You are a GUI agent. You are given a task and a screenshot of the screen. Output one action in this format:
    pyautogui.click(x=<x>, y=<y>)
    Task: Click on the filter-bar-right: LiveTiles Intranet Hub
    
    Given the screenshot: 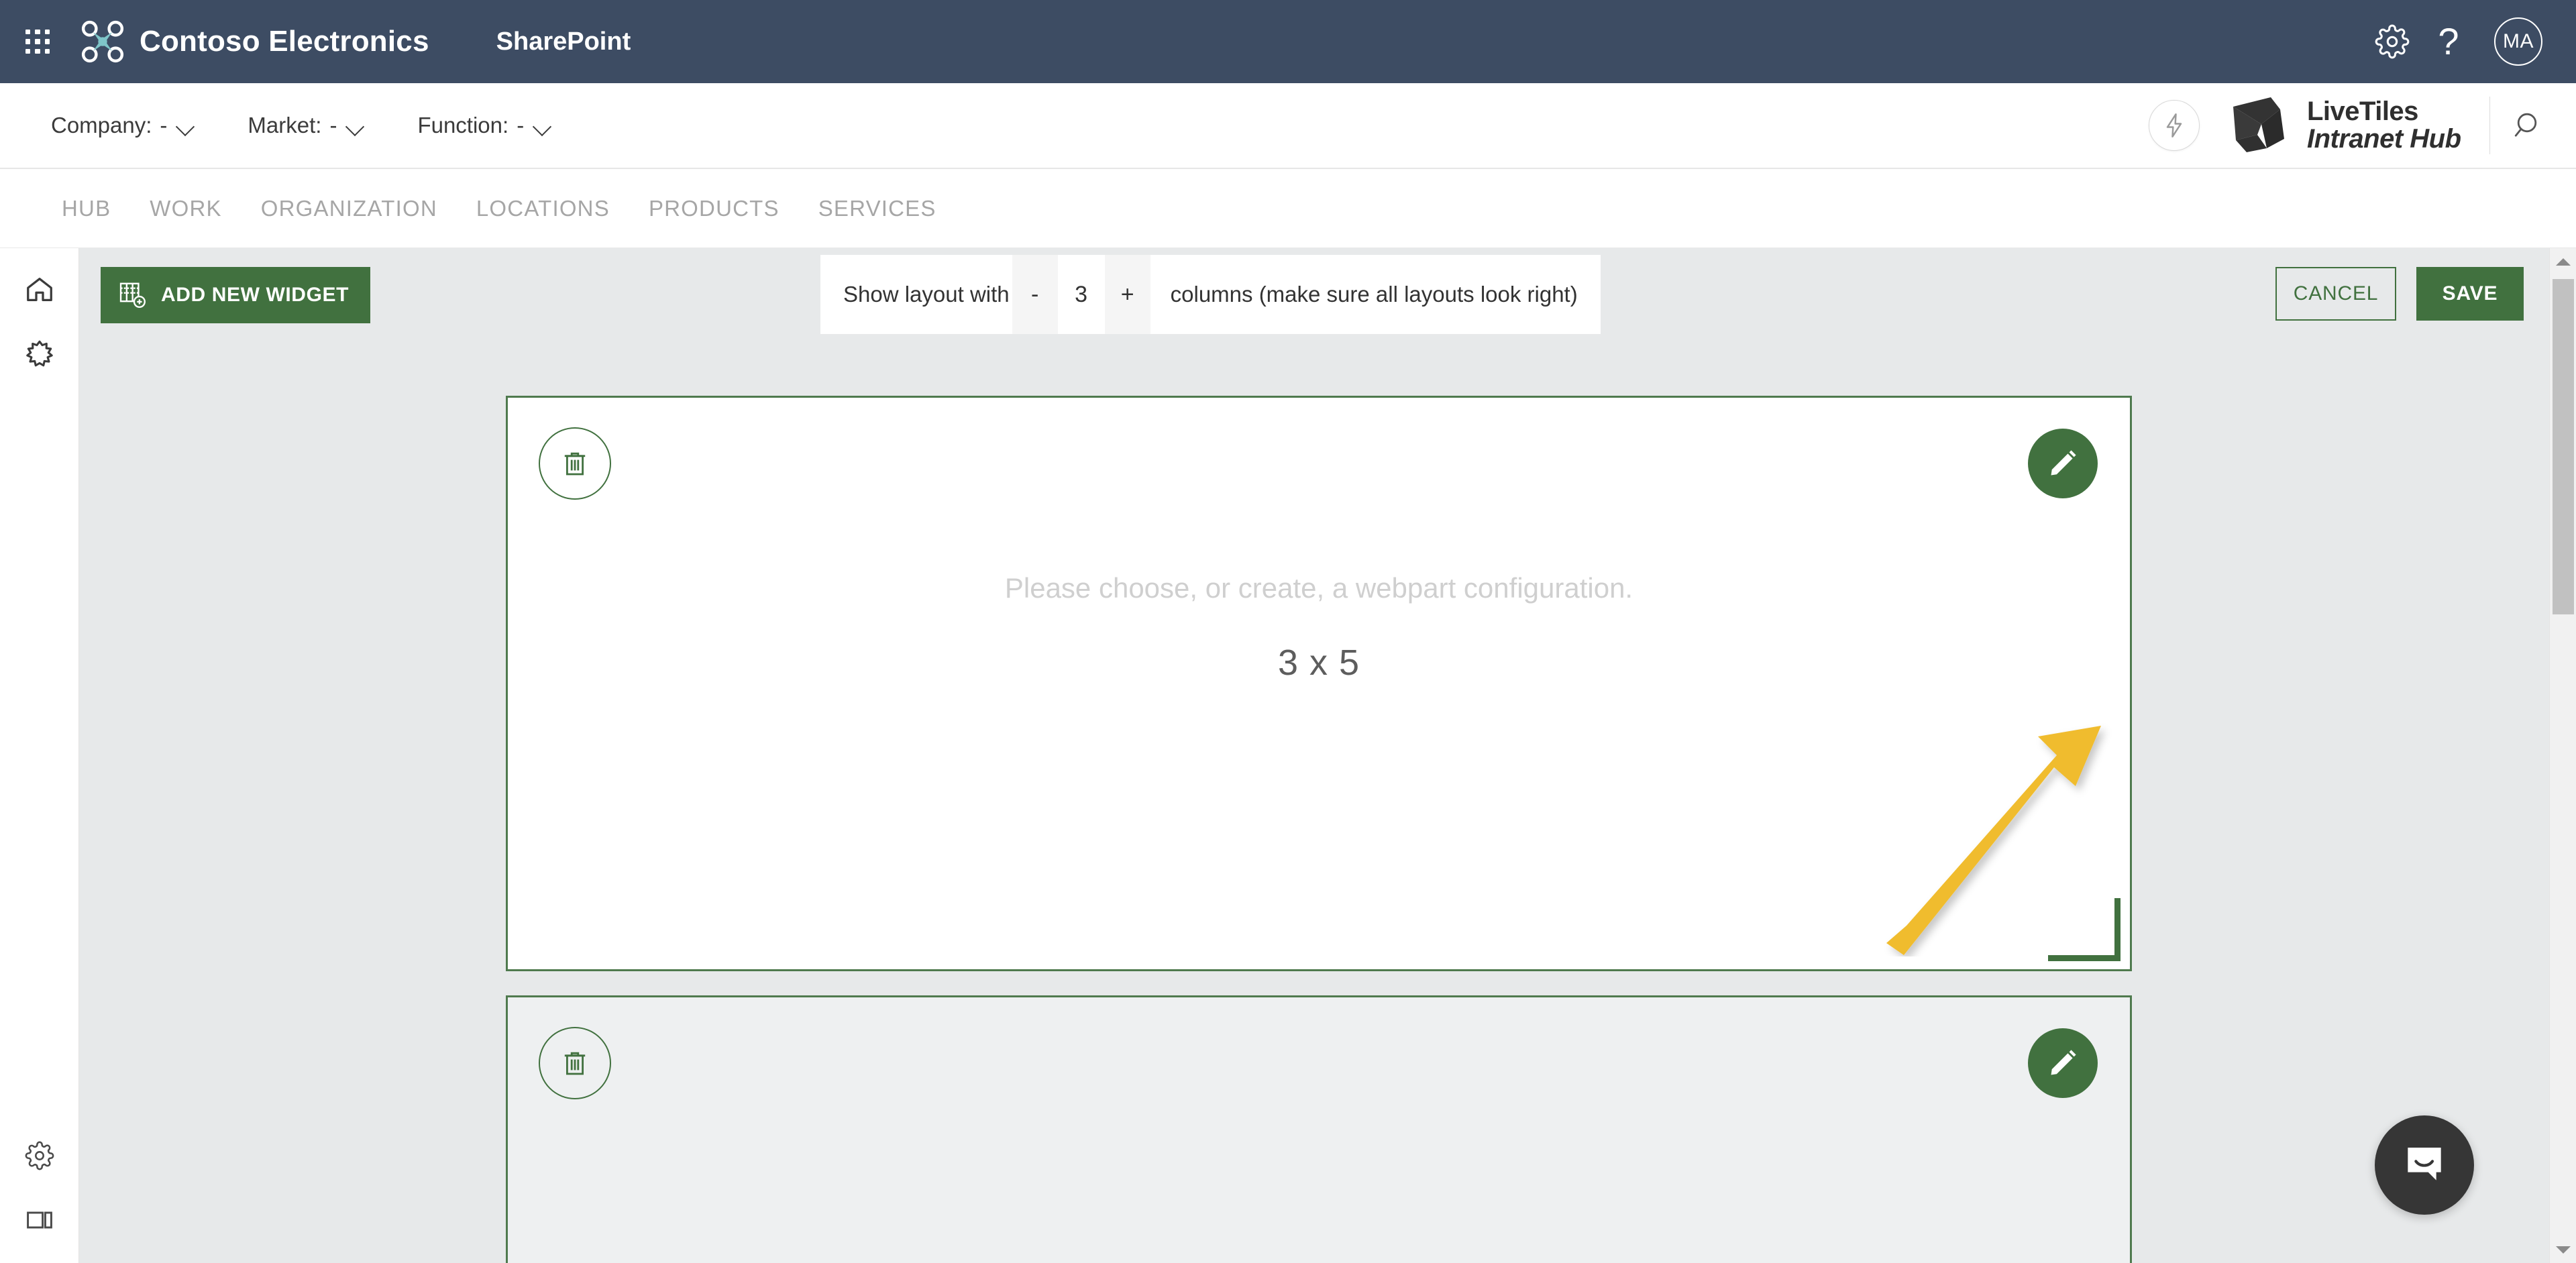 What is the action you would take?
    pyautogui.click(x=2362, y=125)
    